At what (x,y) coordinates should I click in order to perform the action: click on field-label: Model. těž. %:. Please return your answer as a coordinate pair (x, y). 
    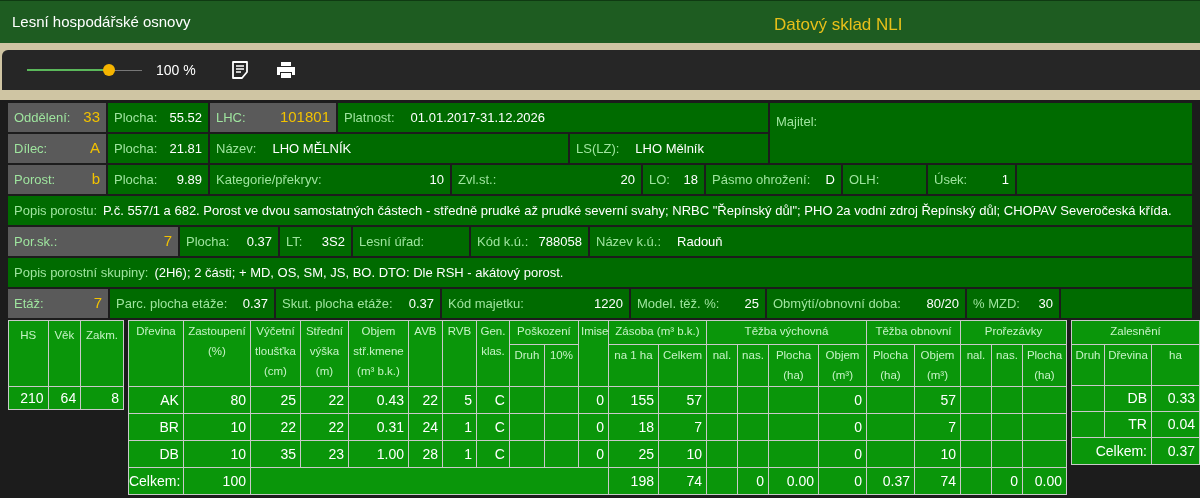
    Looking at the image, I should click on (678, 303).